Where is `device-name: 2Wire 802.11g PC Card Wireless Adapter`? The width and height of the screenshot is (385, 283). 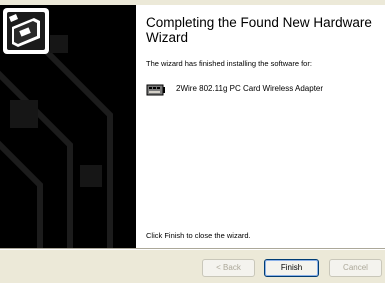
device-name: 2Wire 802.11g PC Card Wireless Adapter is located at coordinates (250, 88).